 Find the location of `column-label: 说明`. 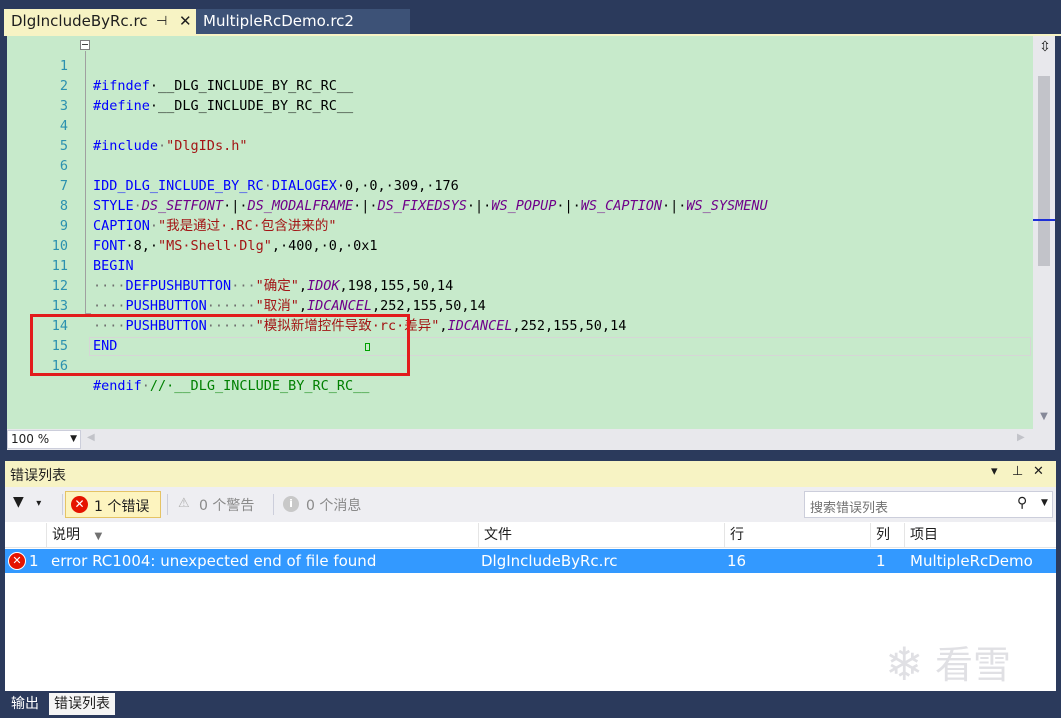

column-label: 说明 is located at coordinates (66, 535).